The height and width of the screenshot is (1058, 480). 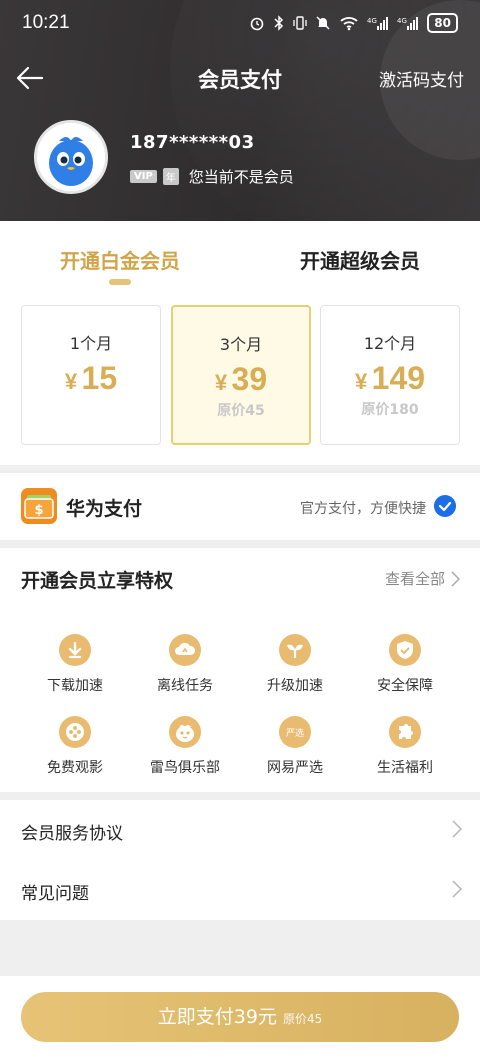 I want to click on activation-code-pay-link: 激活码支付, so click(x=421, y=78).